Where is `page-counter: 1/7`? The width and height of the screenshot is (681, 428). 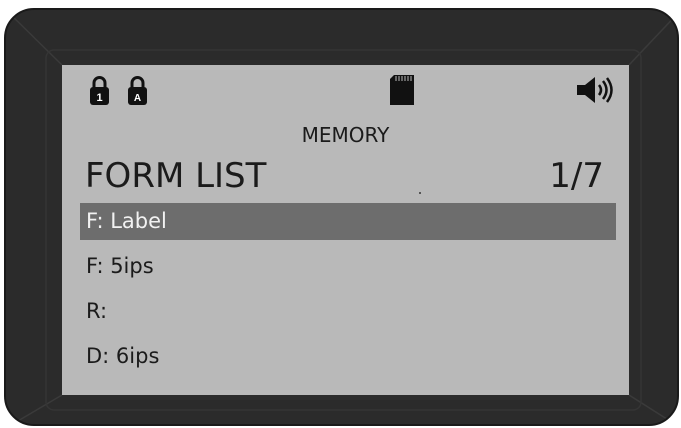 page-counter: 1/7 is located at coordinates (576, 176).